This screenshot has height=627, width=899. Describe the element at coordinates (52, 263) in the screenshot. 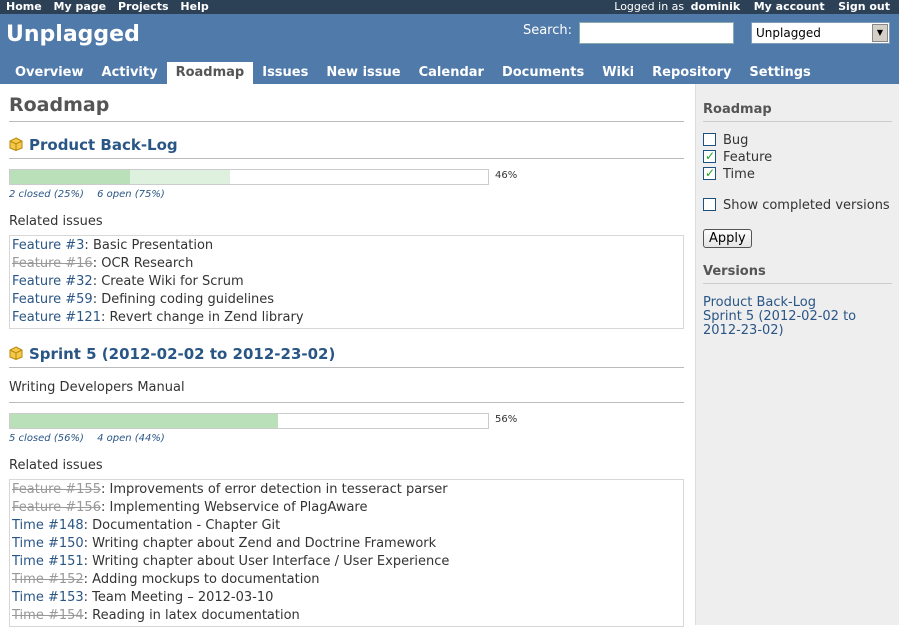

I see `issue-link: Feature #16` at that location.